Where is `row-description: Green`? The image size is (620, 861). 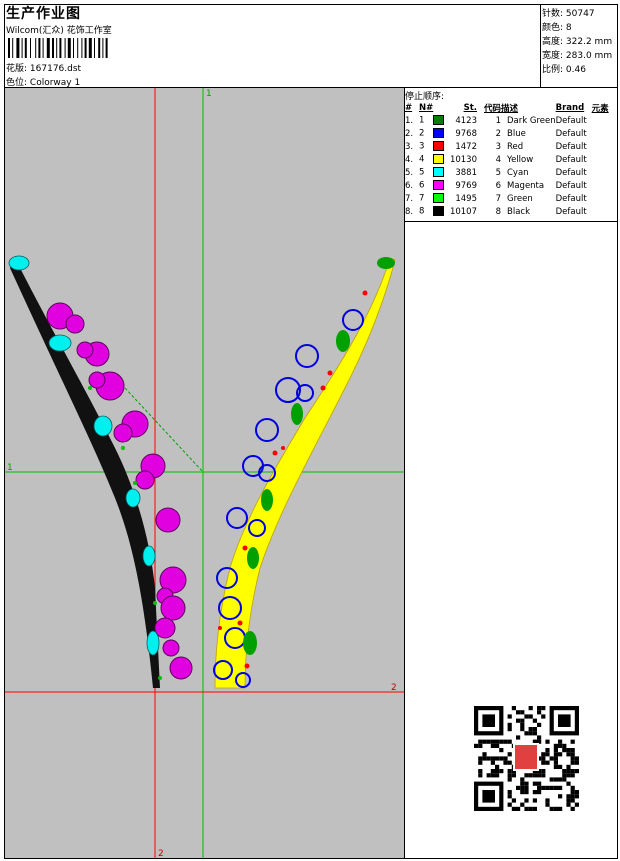 row-description: Green is located at coordinates (520, 198).